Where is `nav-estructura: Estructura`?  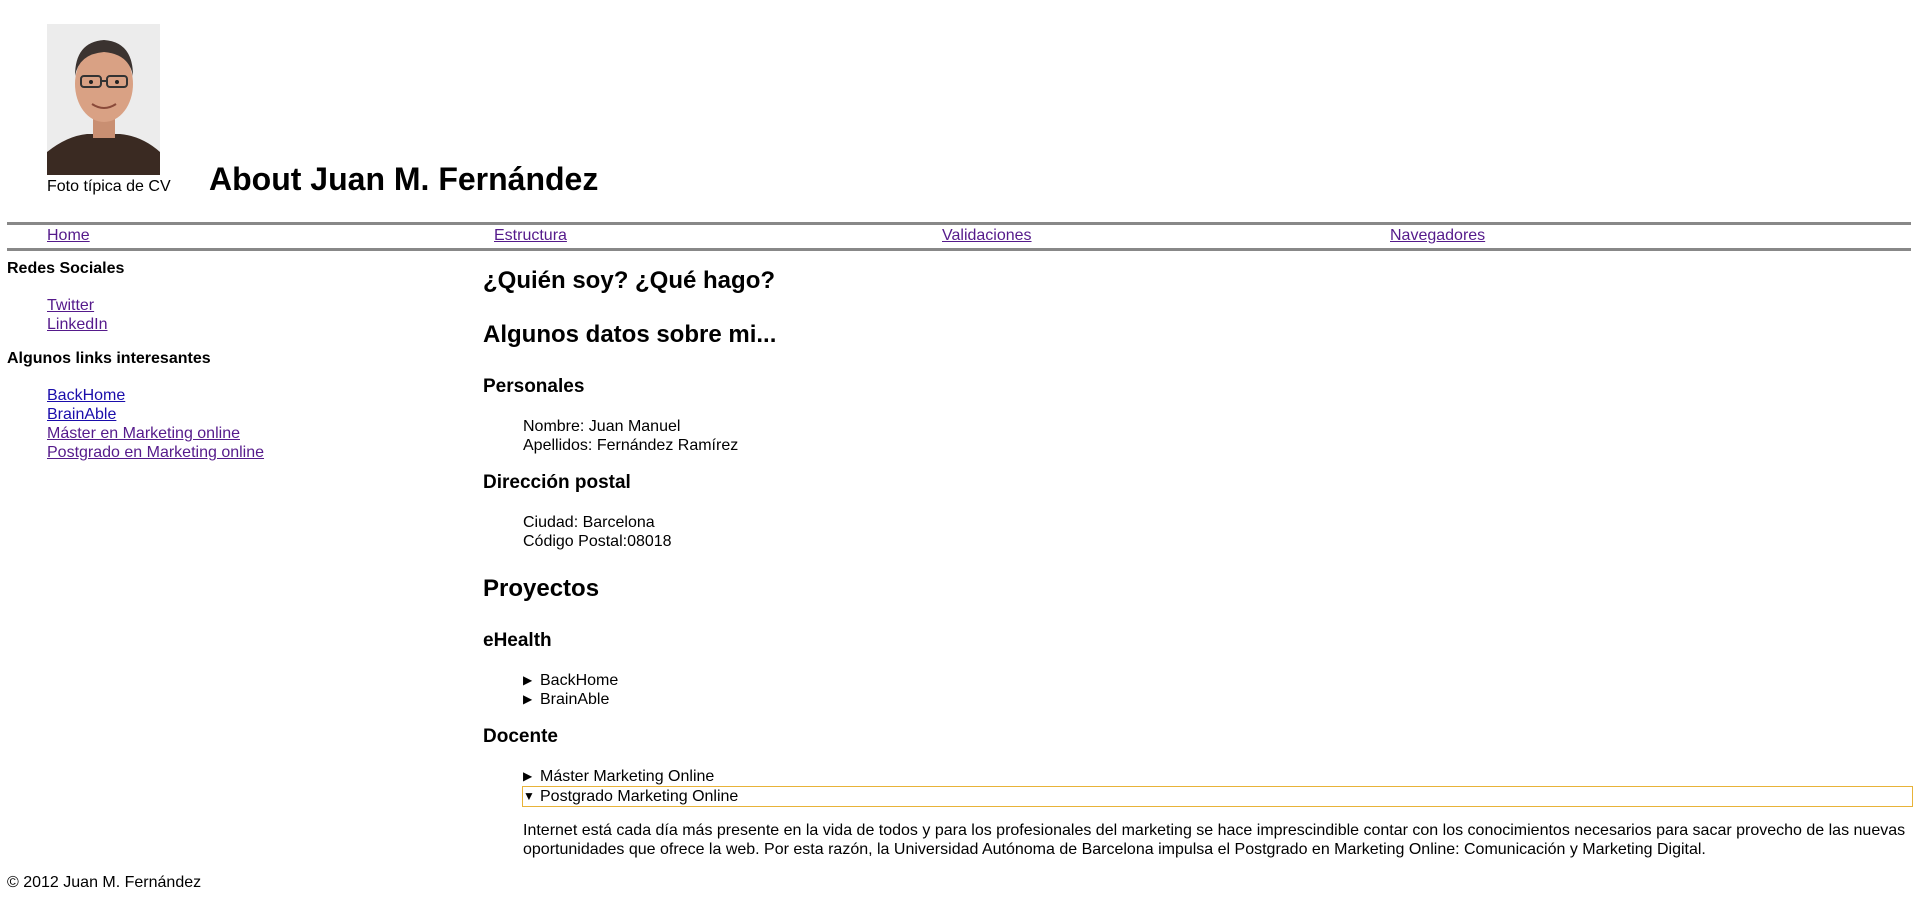
nav-estructura: Estructura is located at coordinates (530, 236).